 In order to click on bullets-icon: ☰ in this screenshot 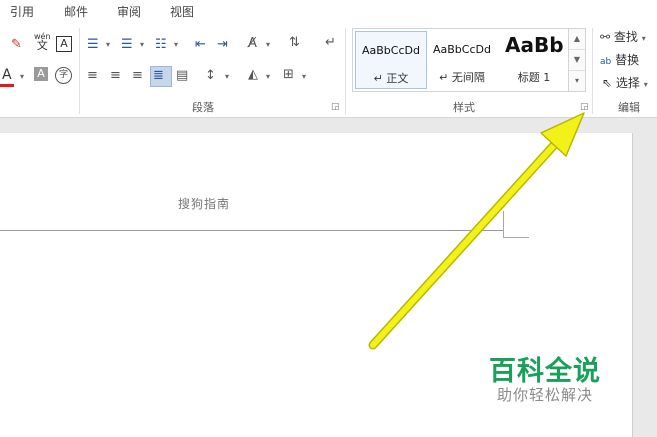, I will do `click(93, 44)`.